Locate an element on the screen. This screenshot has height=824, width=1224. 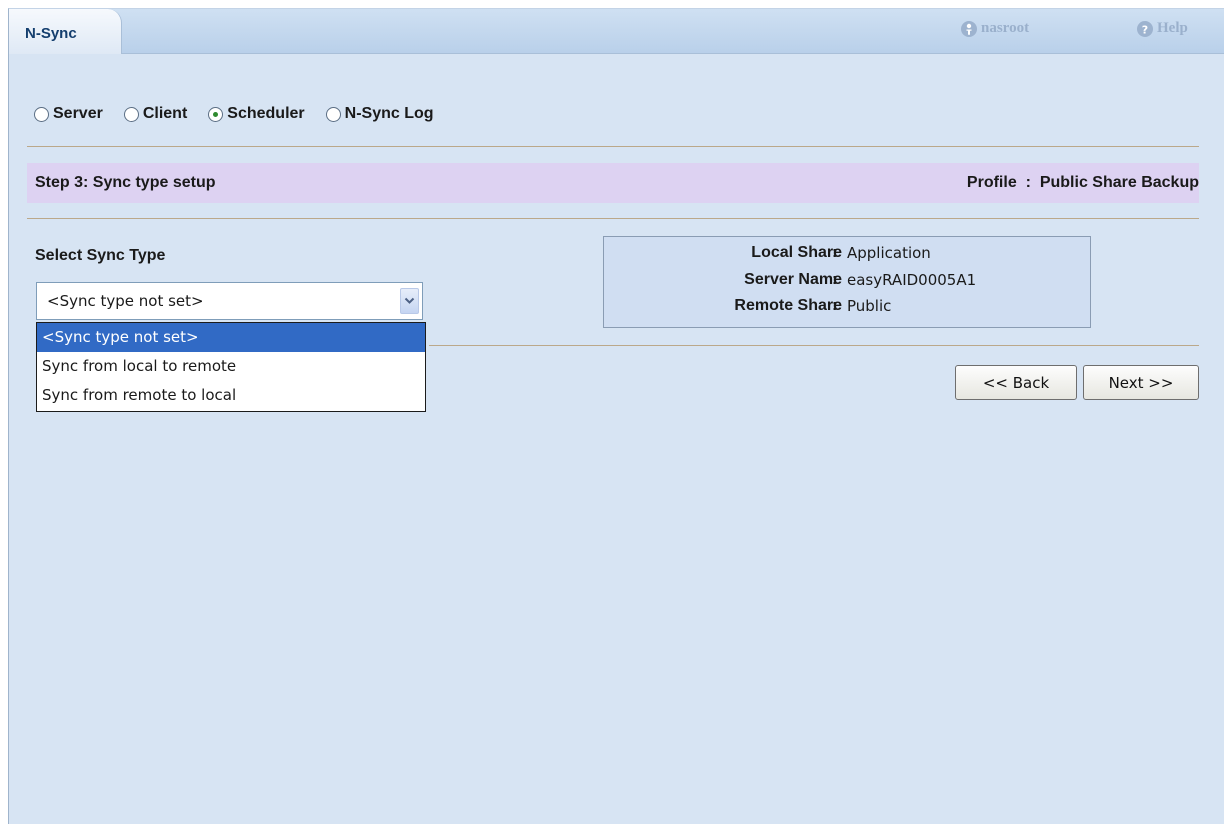
back-button: << Back is located at coordinates (1016, 382).